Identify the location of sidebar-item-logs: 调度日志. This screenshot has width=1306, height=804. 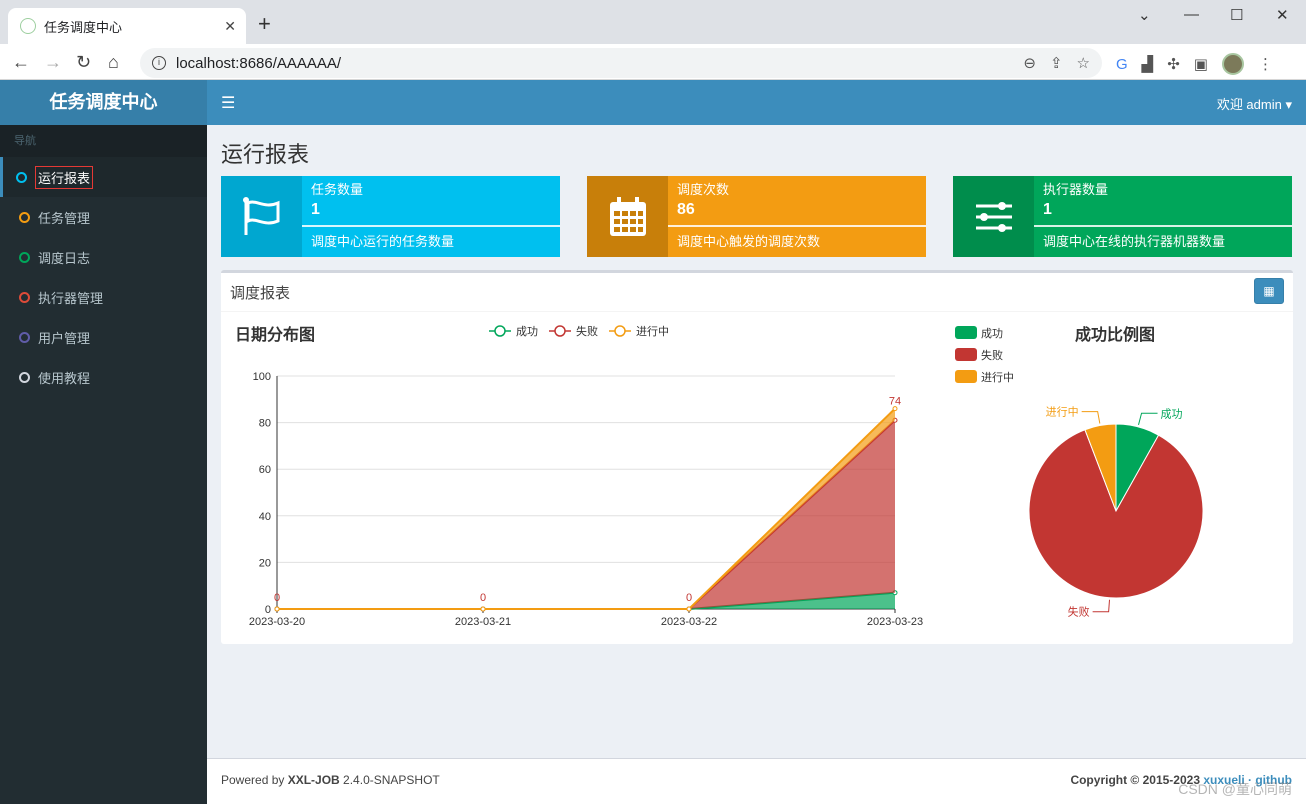
(103, 257).